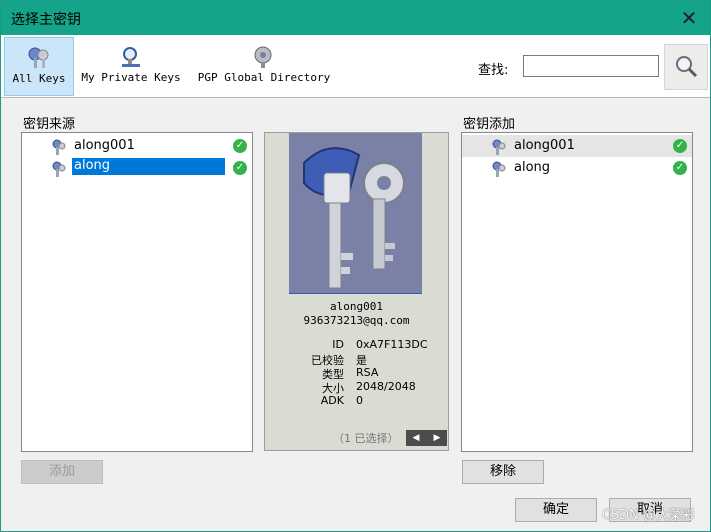 This screenshot has width=711, height=532. Describe the element at coordinates (356, 359) in the screenshot. I see `detail-row-verified: 已校验 是` at that location.